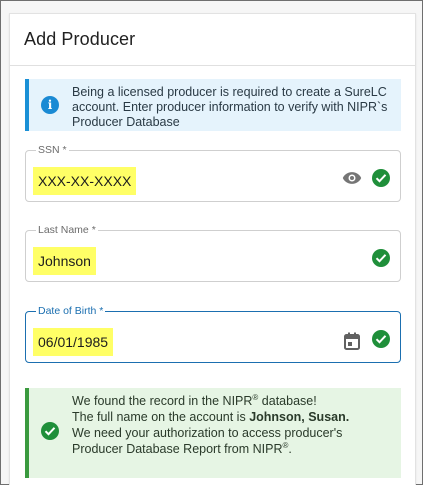 The image size is (423, 485). Describe the element at coordinates (182, 448) in the screenshot. I see `success-line-4: Producer Database Report from NIPR®.` at that location.